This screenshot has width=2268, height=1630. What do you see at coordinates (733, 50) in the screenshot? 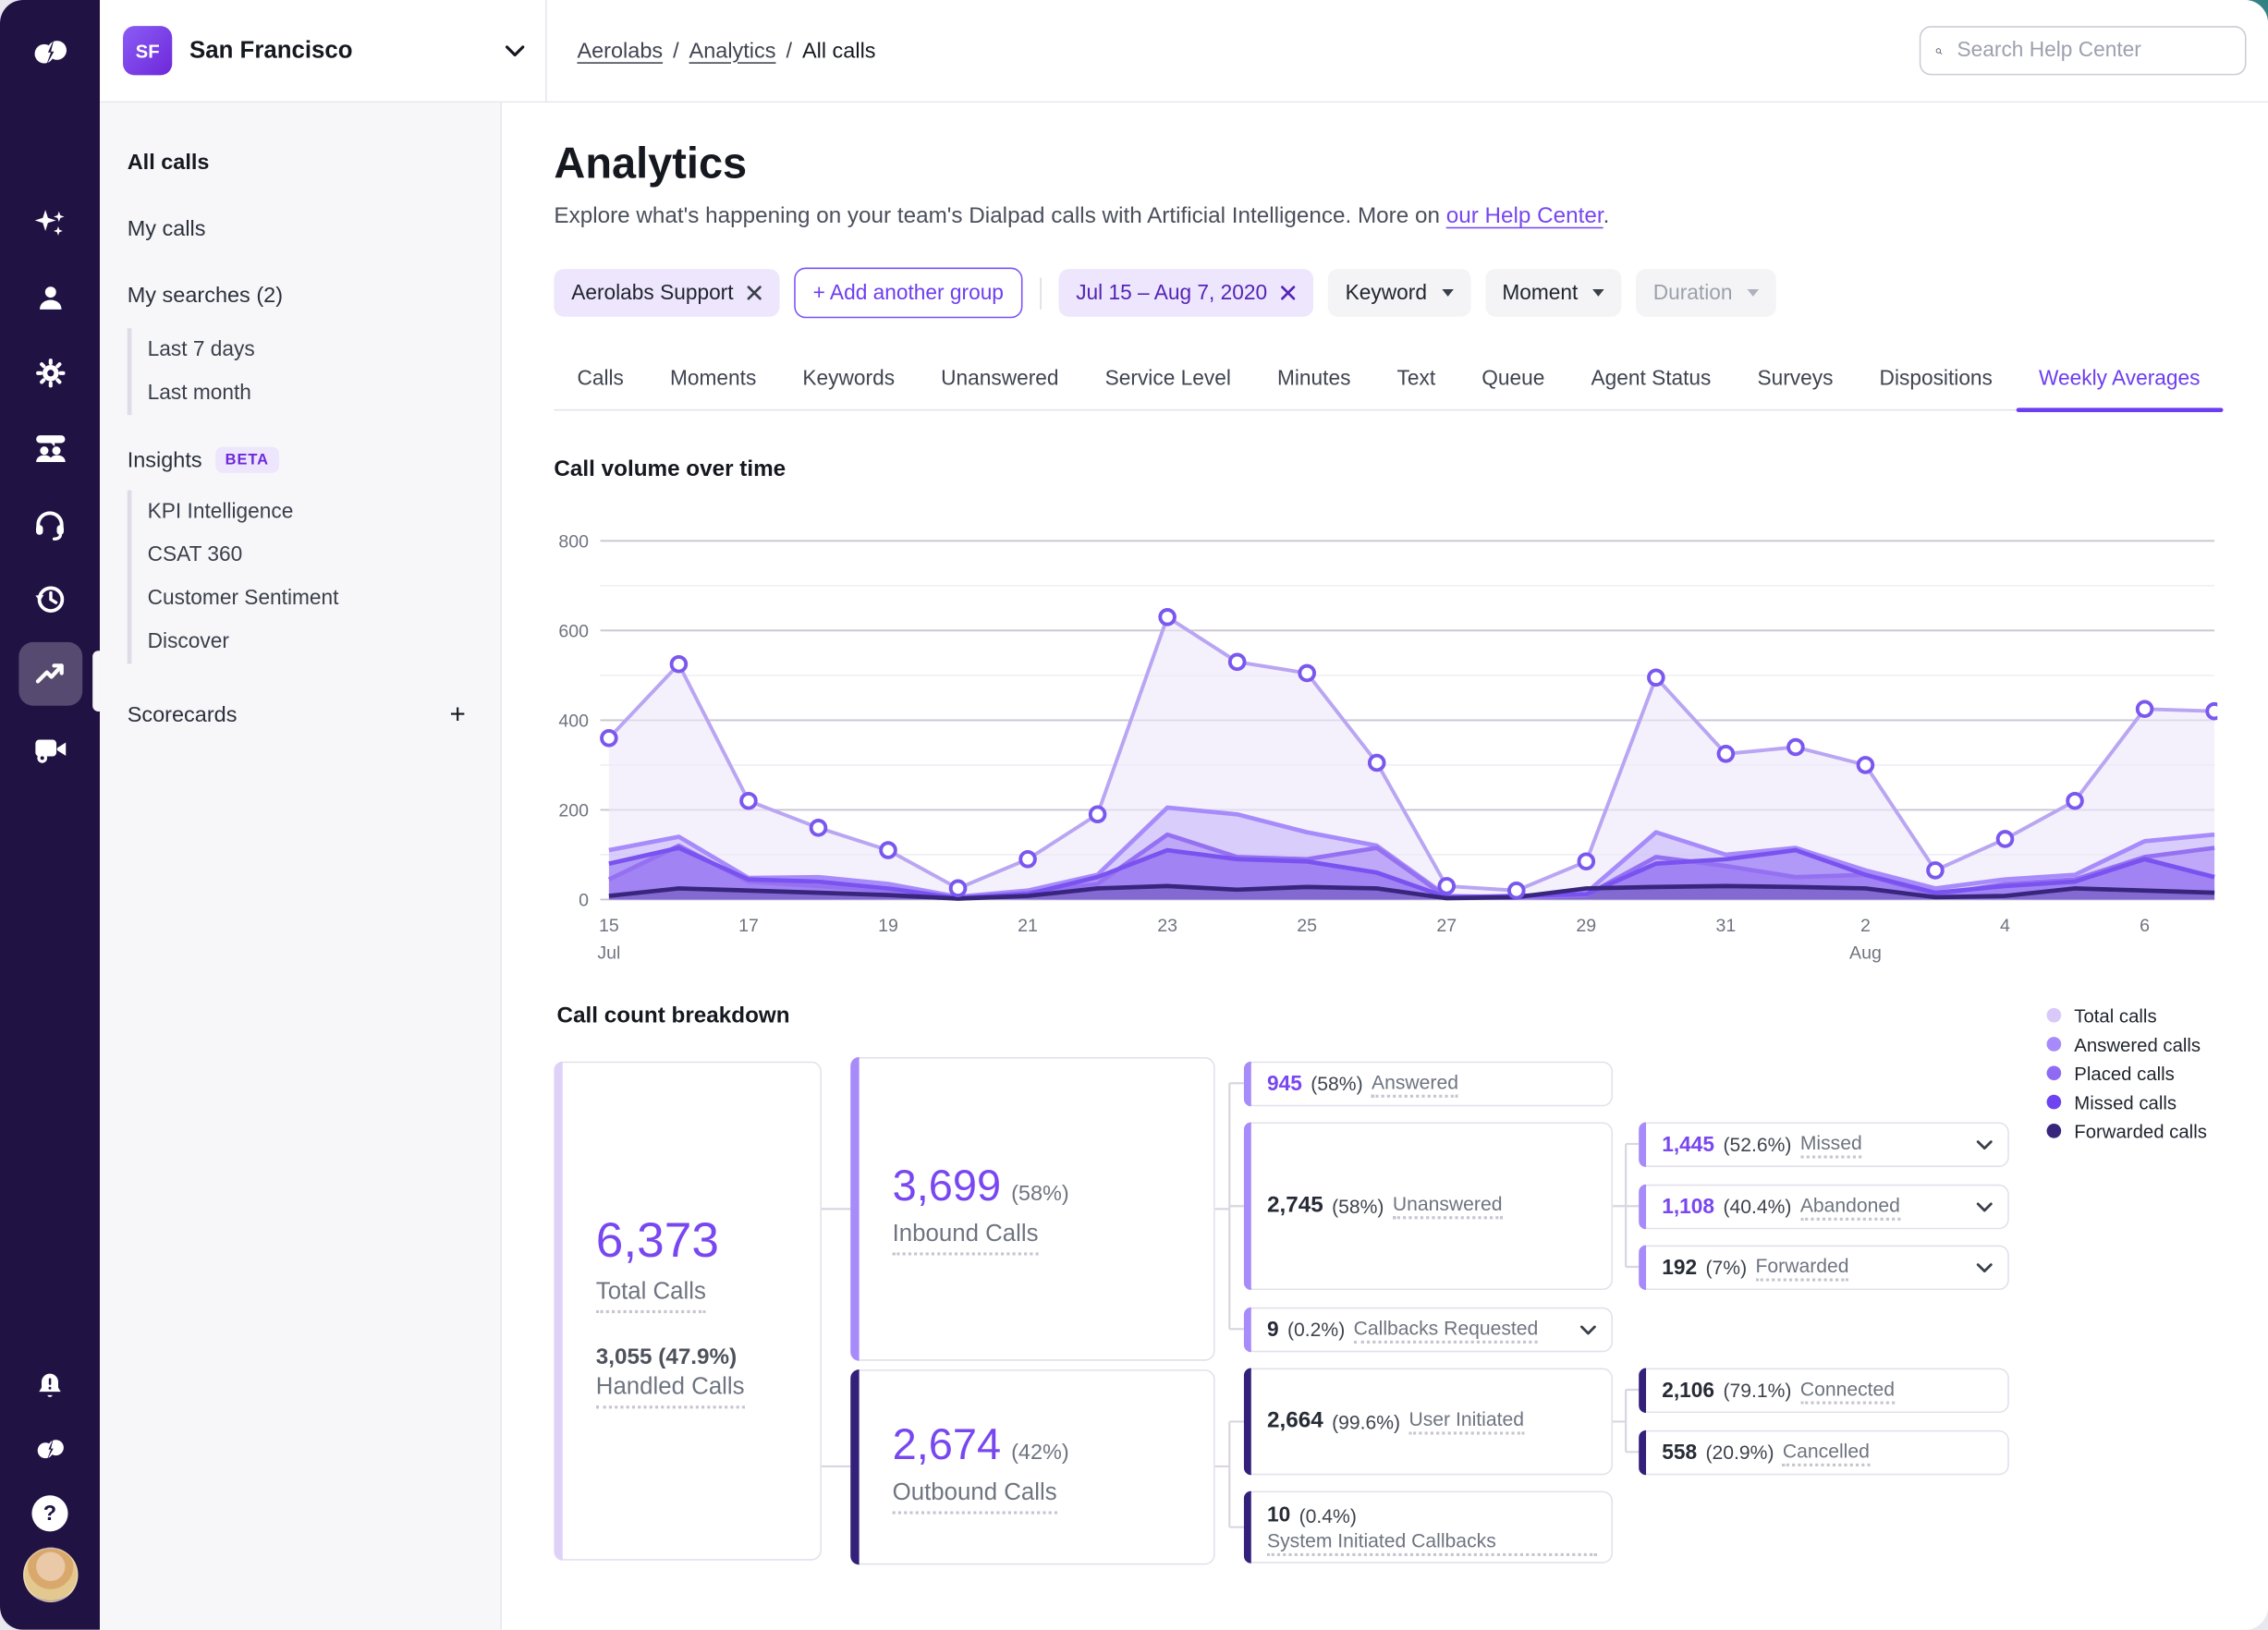
I see `breadcrumb-link-analytics: Analytics` at bounding box center [733, 50].